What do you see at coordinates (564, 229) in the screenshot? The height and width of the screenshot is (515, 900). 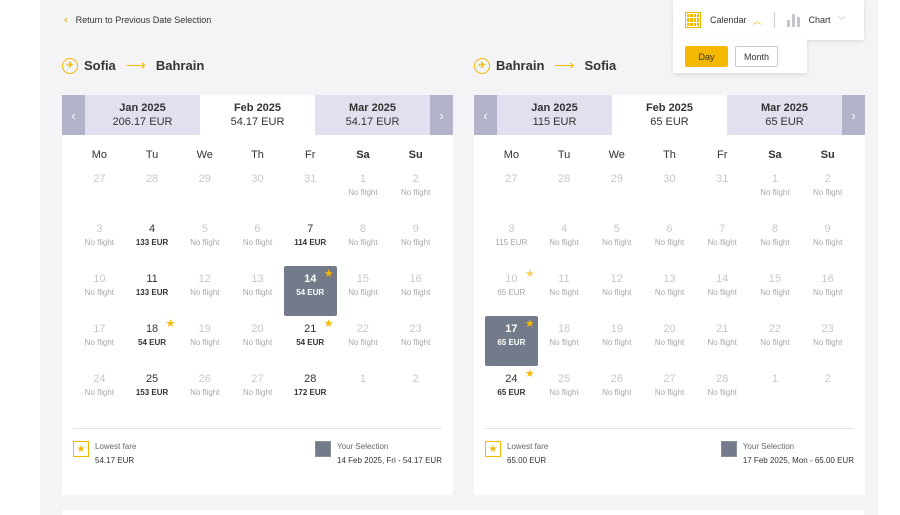 I see `day-number: 4` at bounding box center [564, 229].